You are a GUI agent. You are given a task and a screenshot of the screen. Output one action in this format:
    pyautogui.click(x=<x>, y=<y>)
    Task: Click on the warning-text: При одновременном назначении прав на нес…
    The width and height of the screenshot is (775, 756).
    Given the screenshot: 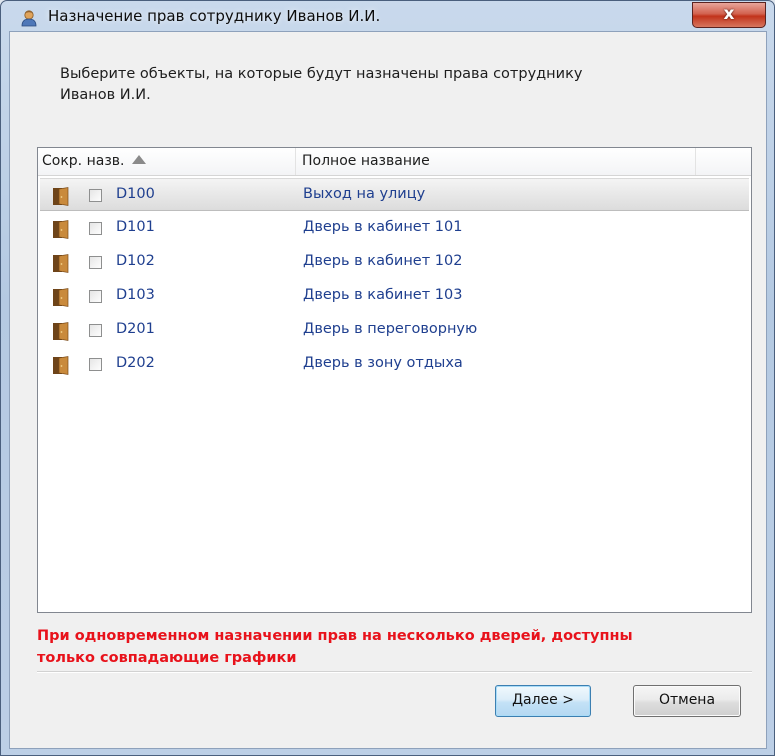 What is the action you would take?
    pyautogui.click(x=394, y=647)
    